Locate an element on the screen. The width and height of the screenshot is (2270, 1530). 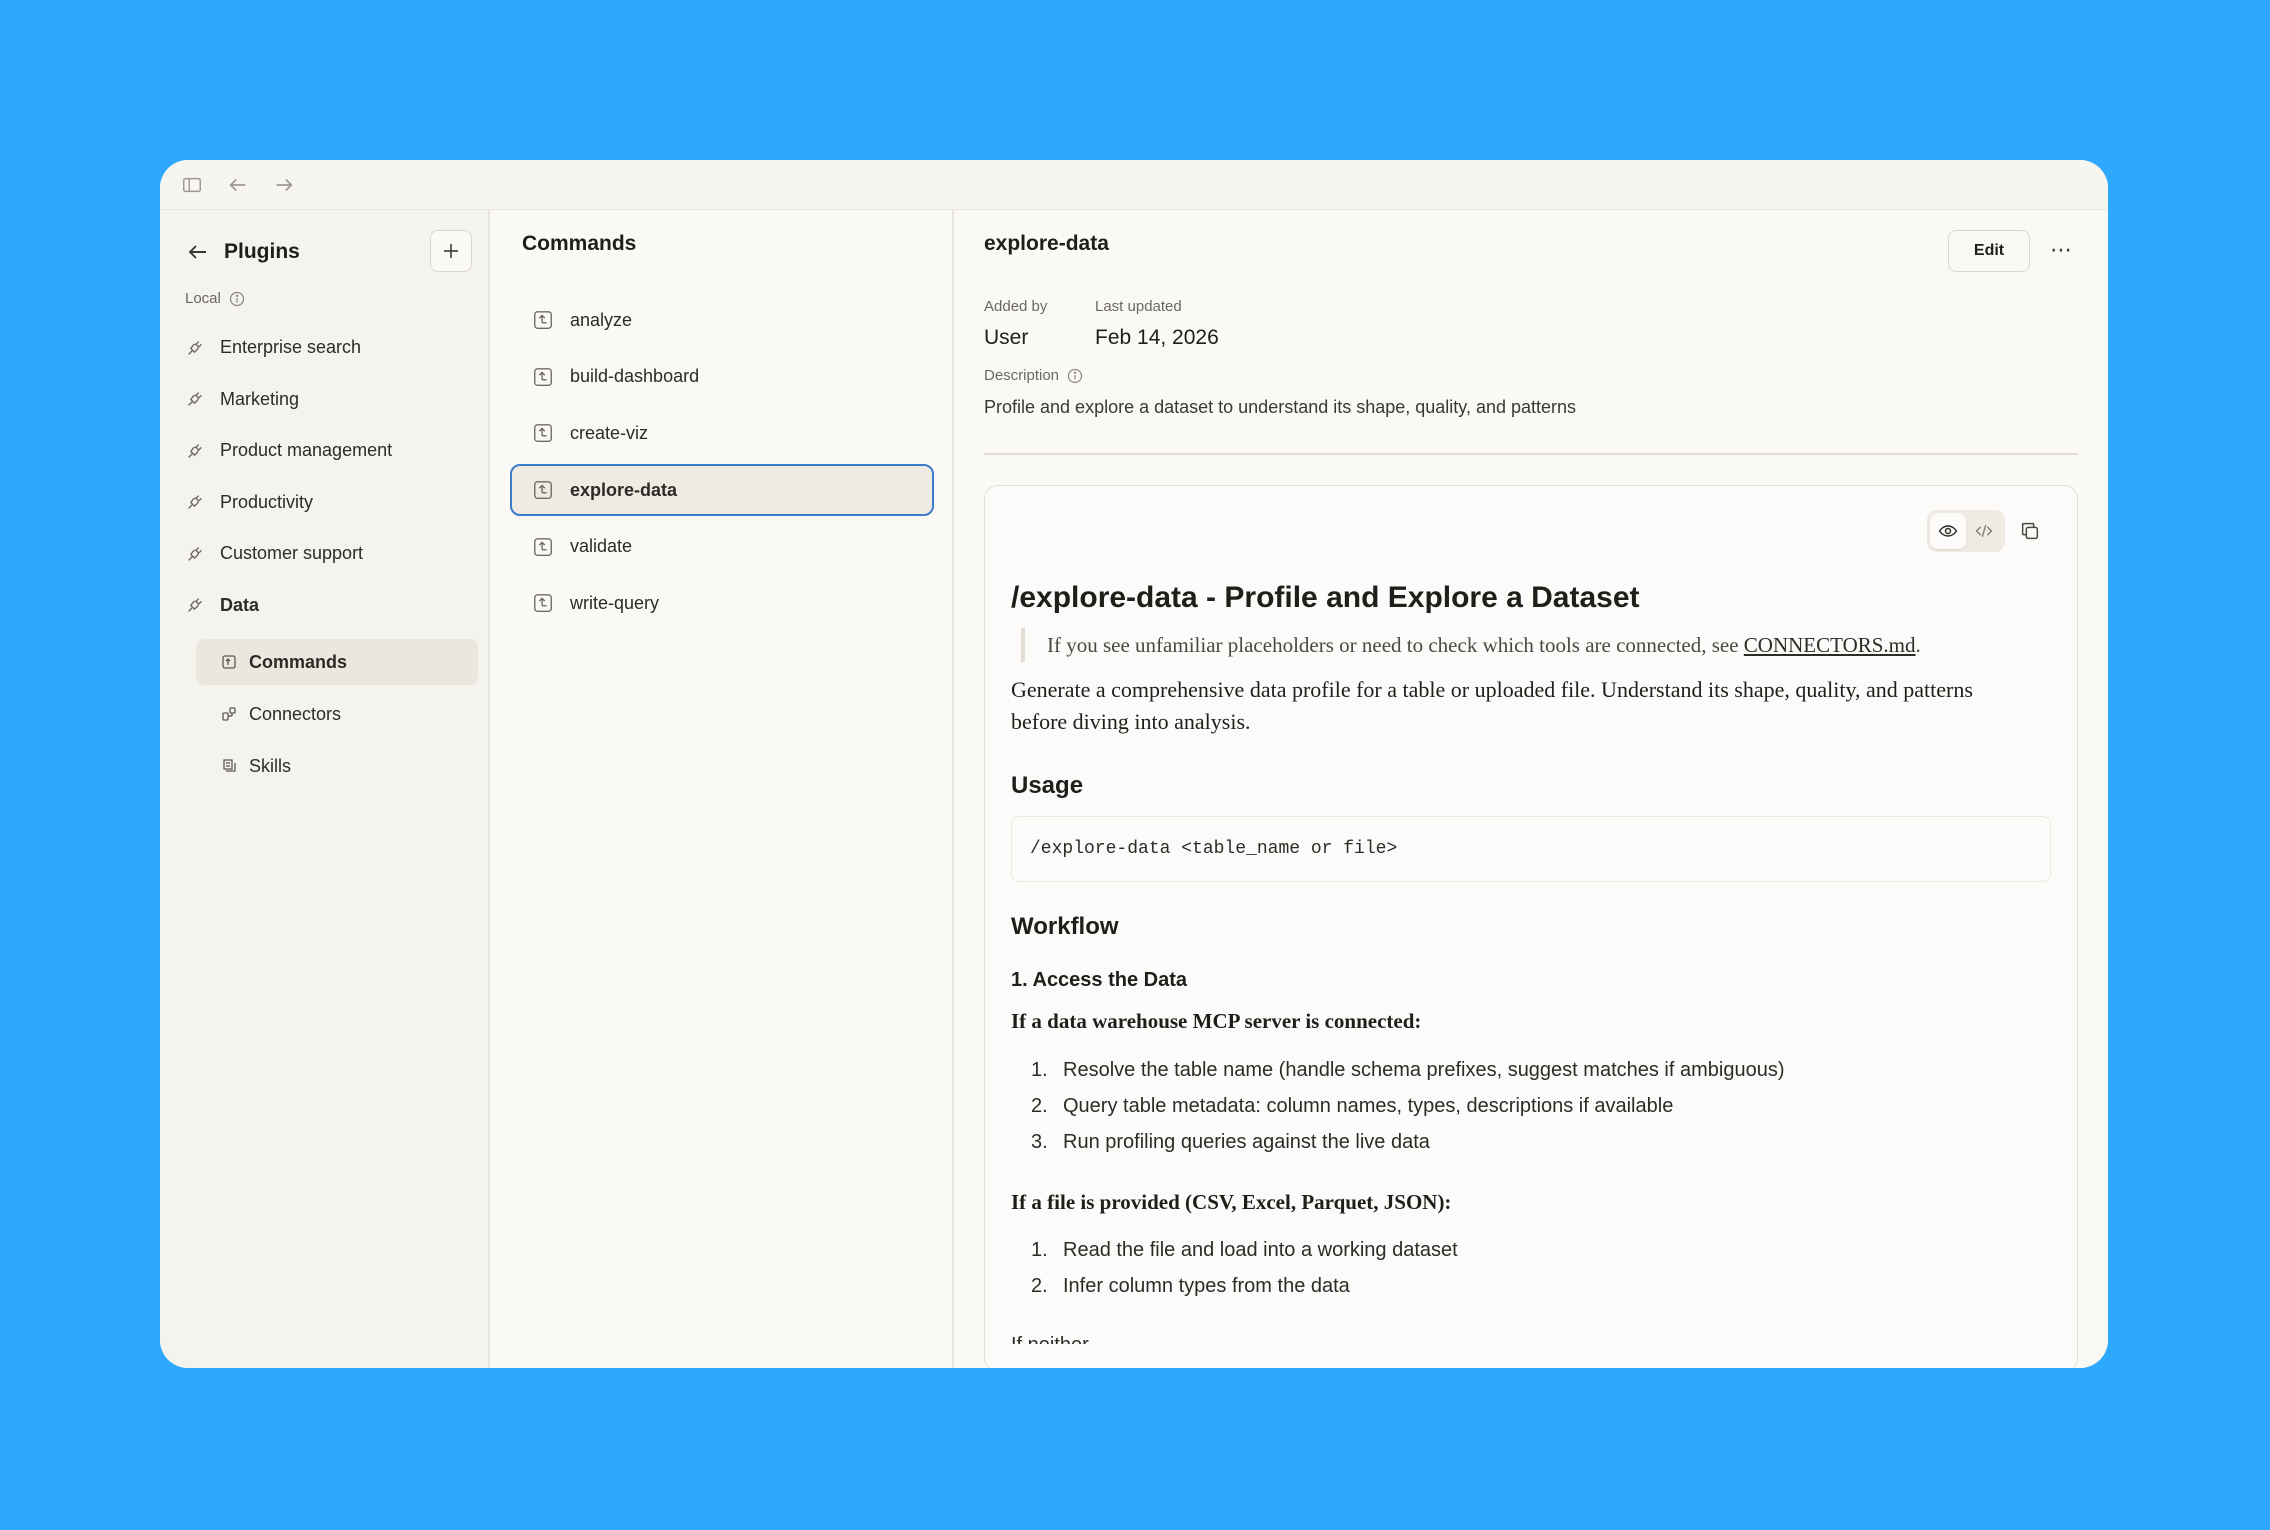
plus-icon is located at coordinates (451, 251).